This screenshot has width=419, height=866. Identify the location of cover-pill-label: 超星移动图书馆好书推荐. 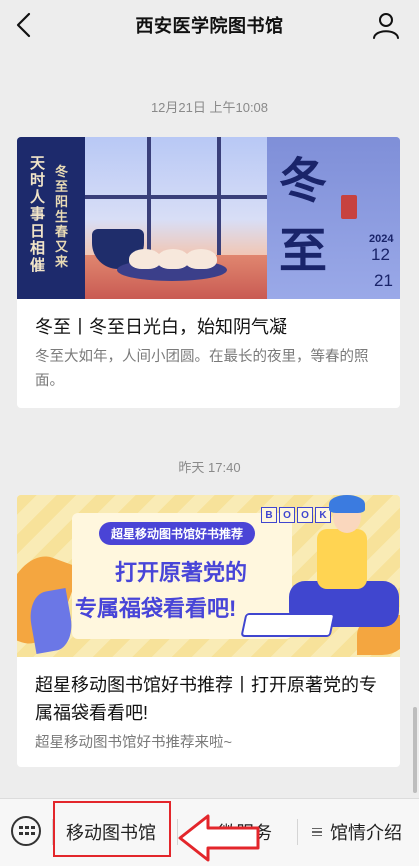
(177, 533).